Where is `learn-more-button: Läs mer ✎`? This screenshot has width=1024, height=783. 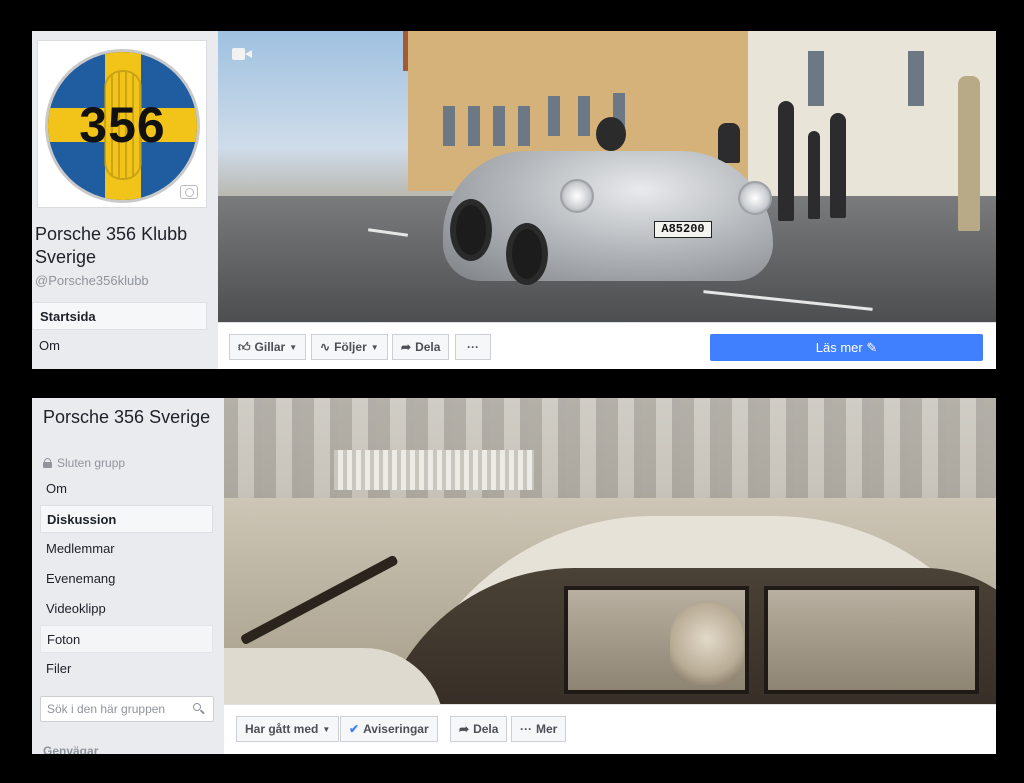 learn-more-button: Läs mer ✎ is located at coordinates (846, 347).